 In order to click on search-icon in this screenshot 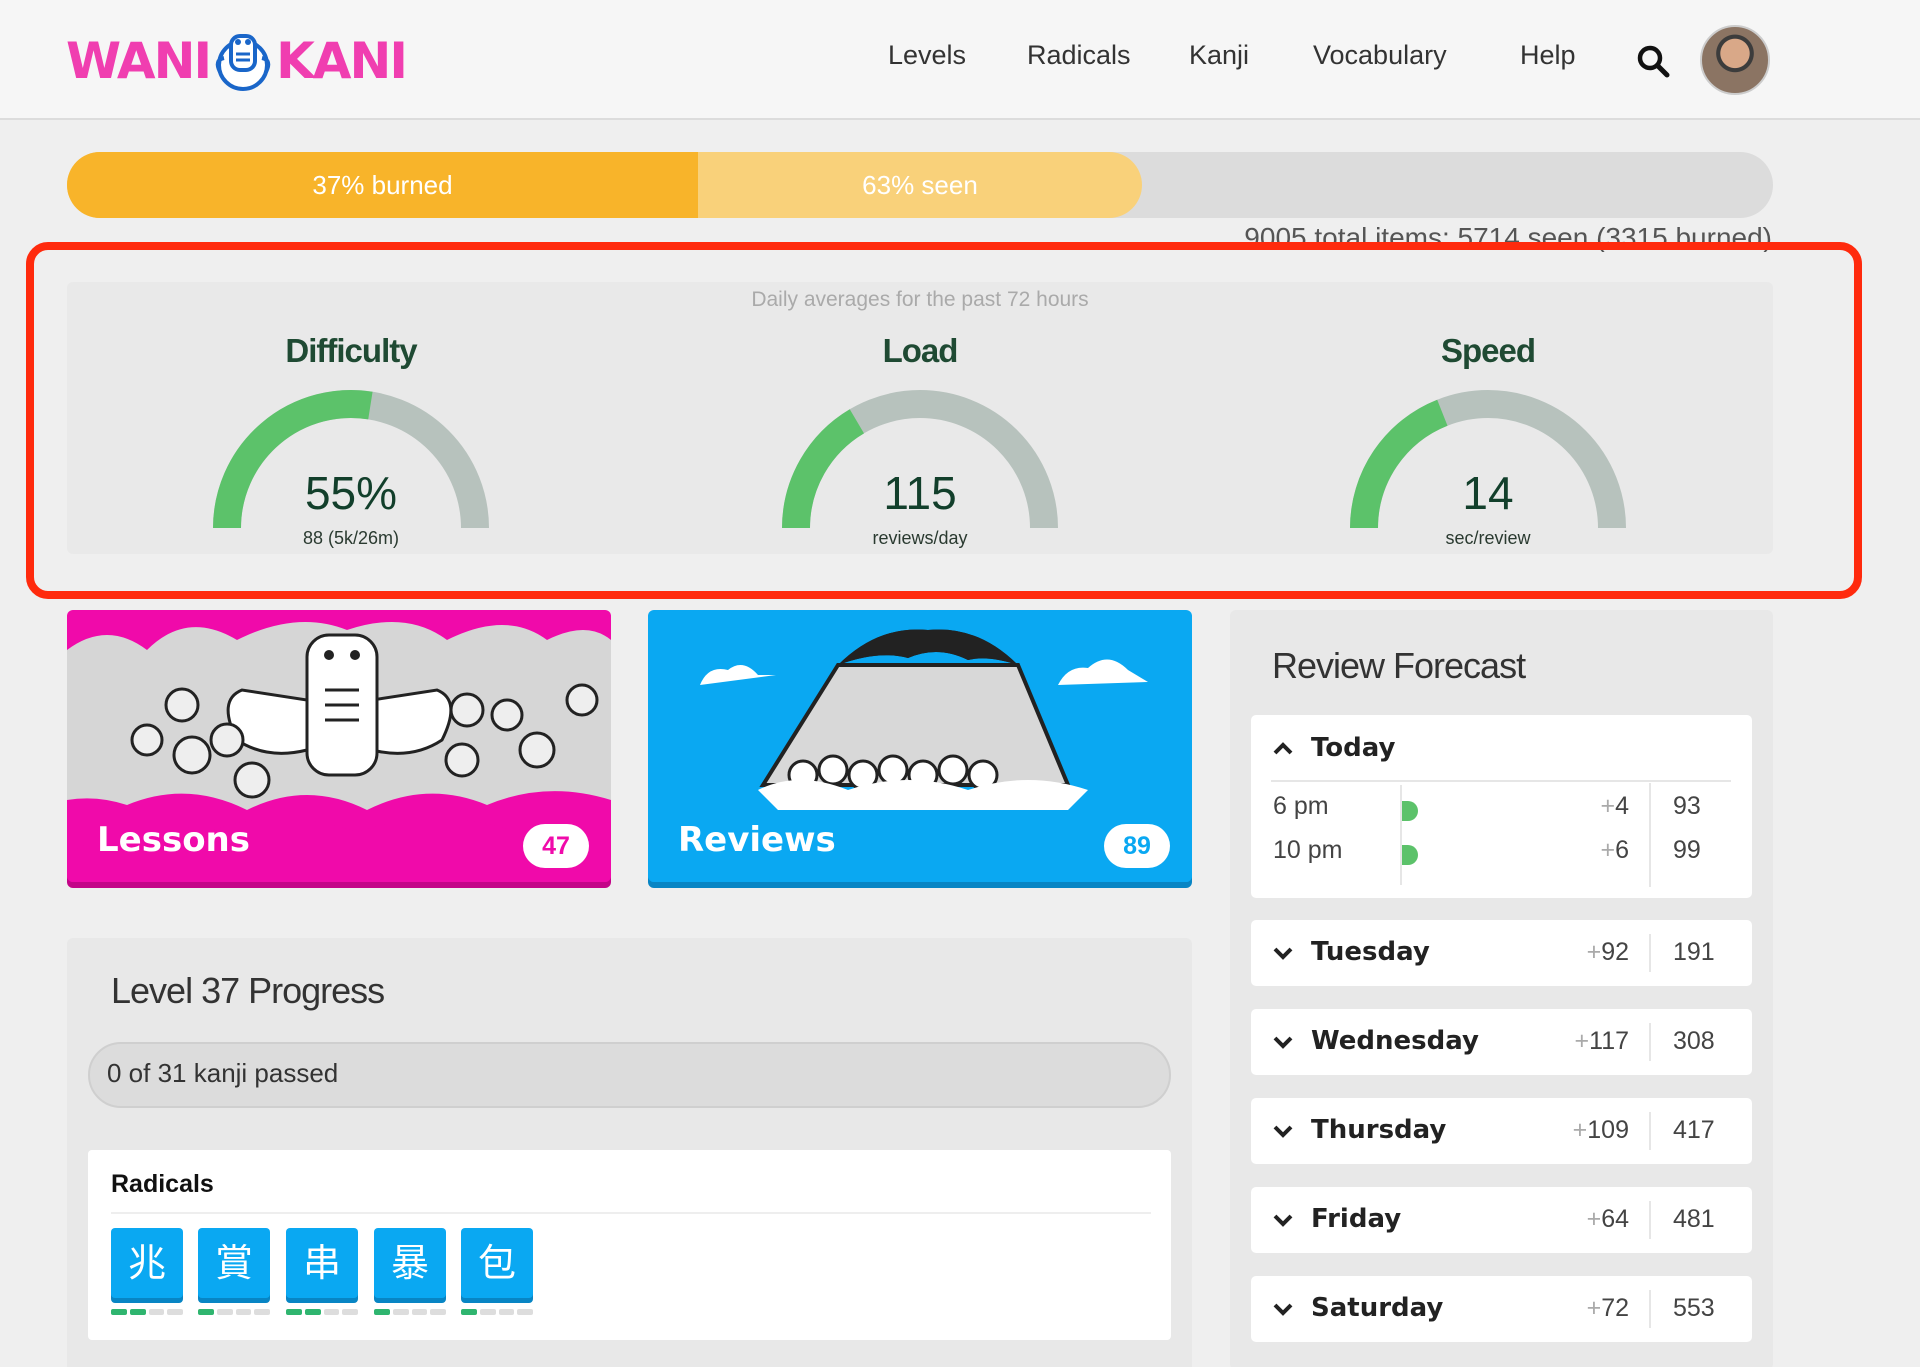, I will do `click(1653, 61)`.